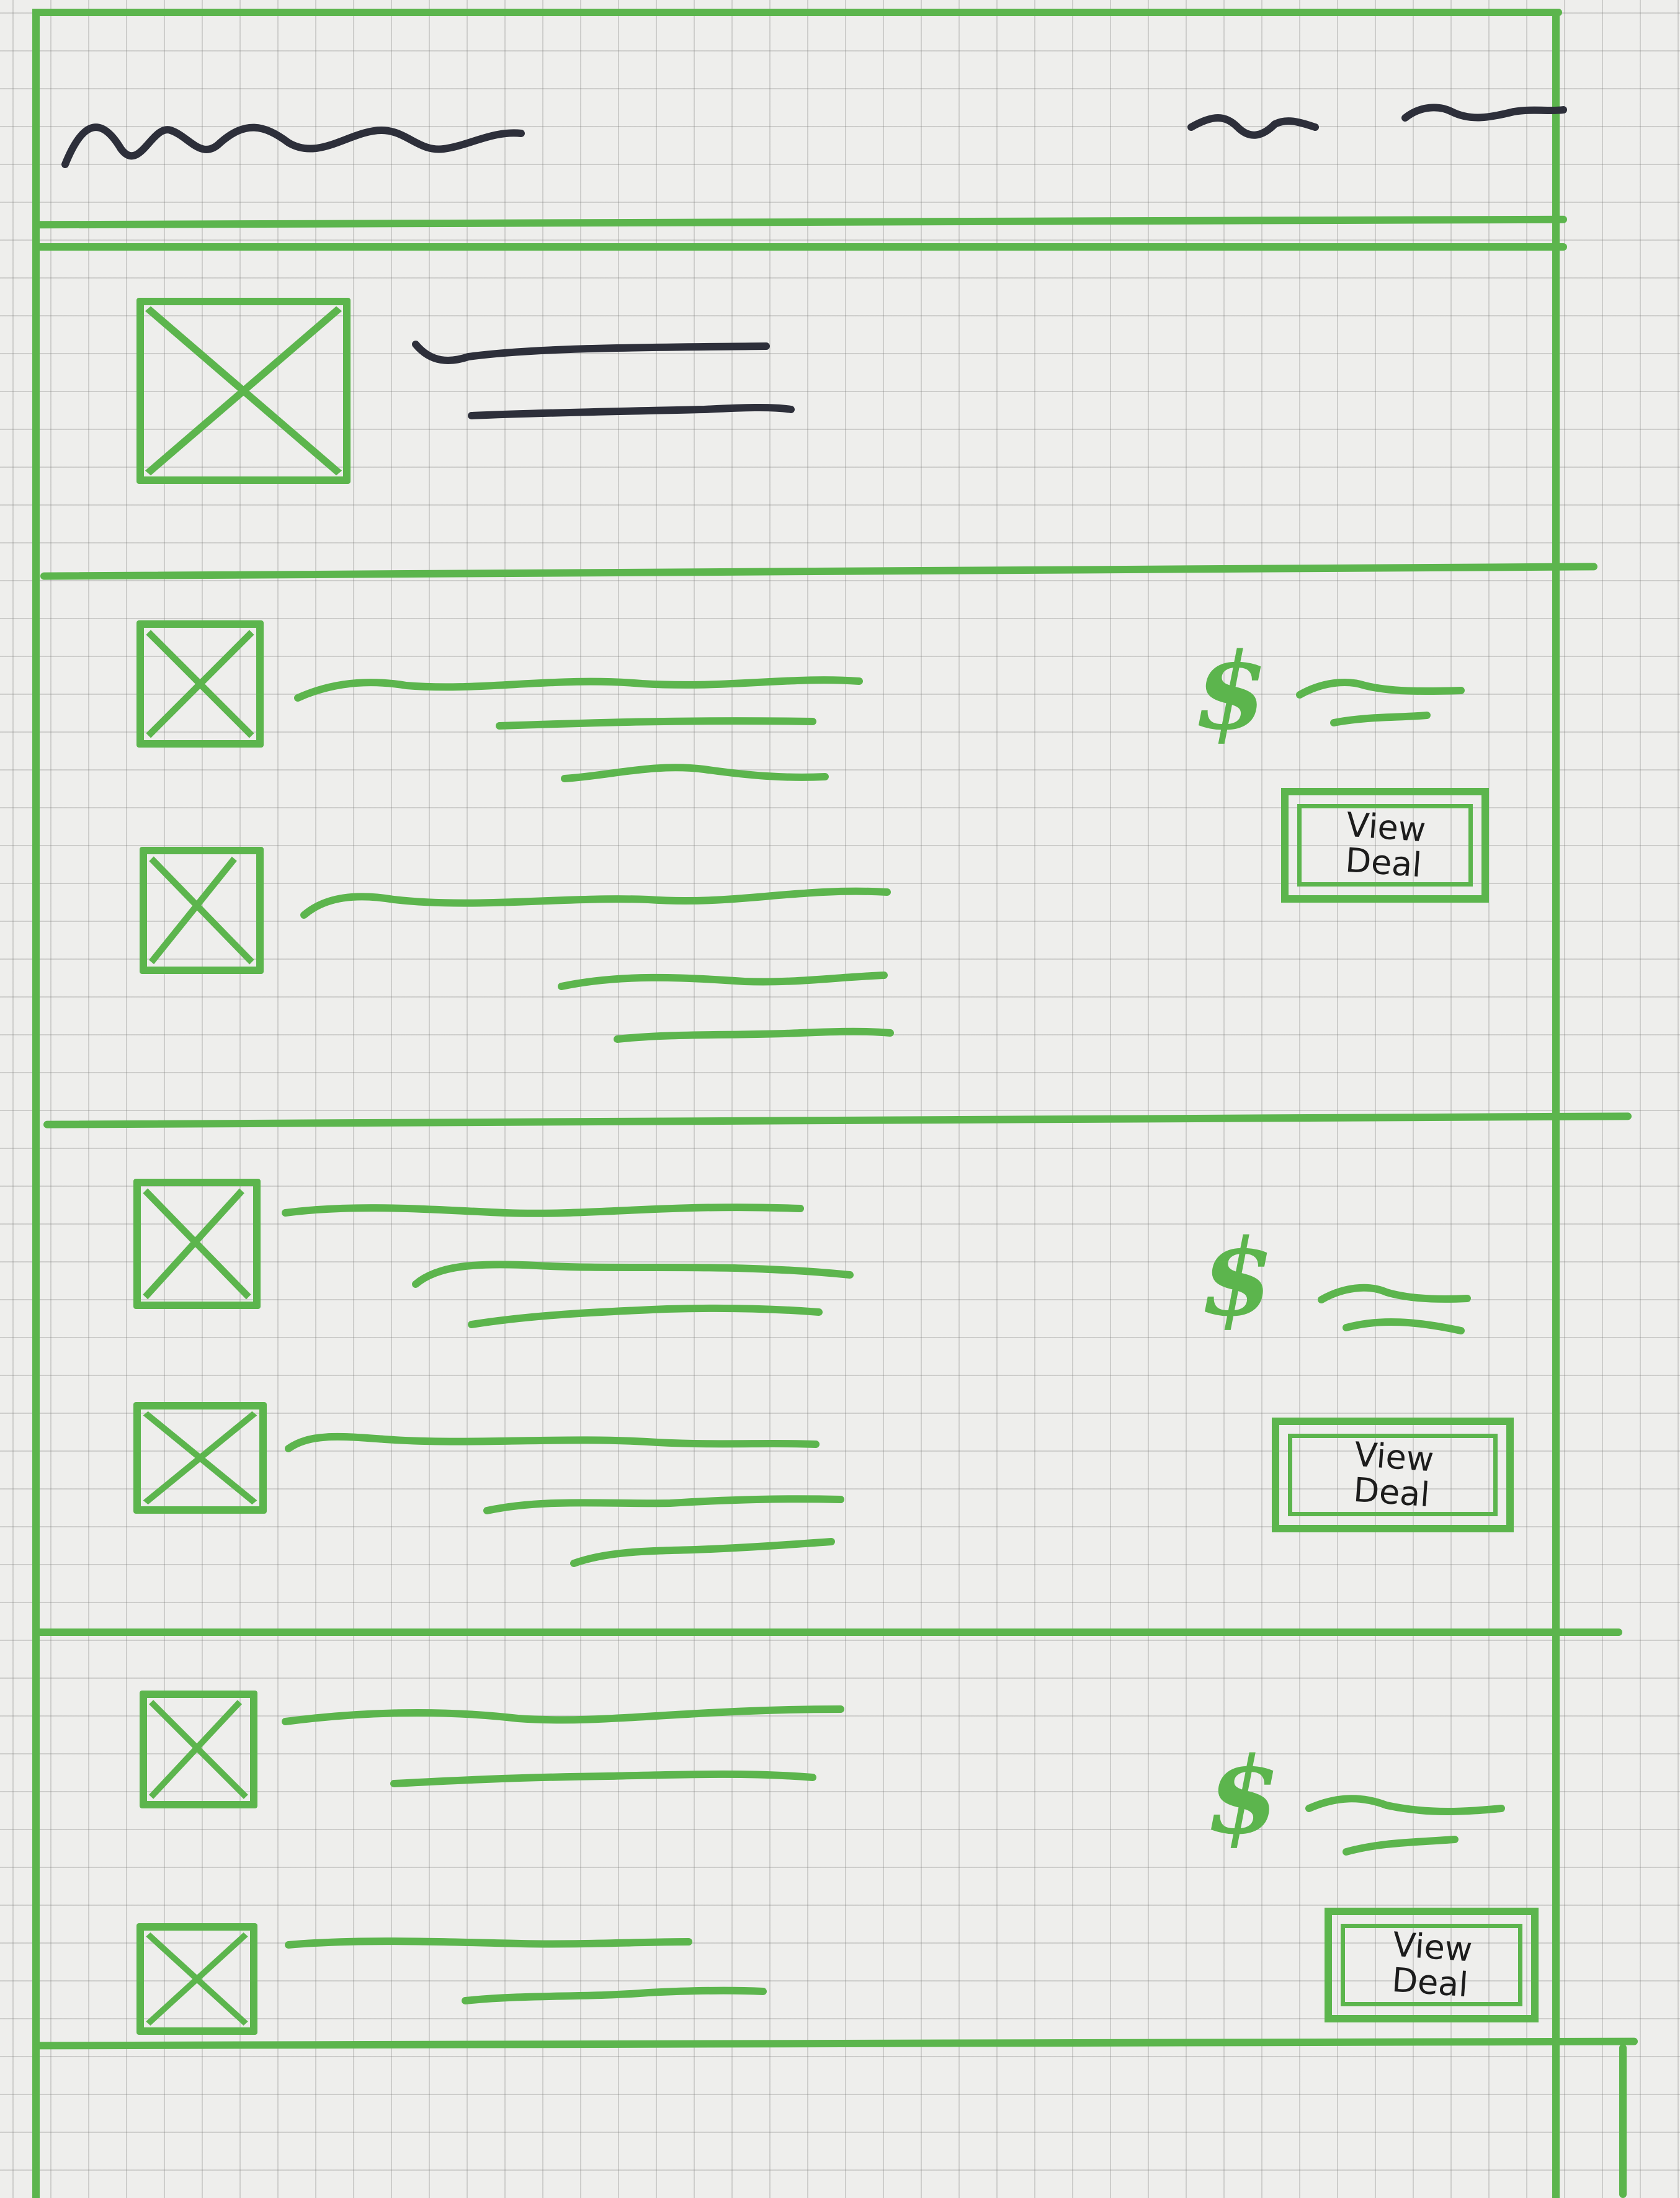 The image size is (1680, 2198). Describe the element at coordinates (36, 2121) in the screenshot. I see `footer-left-edge` at that location.